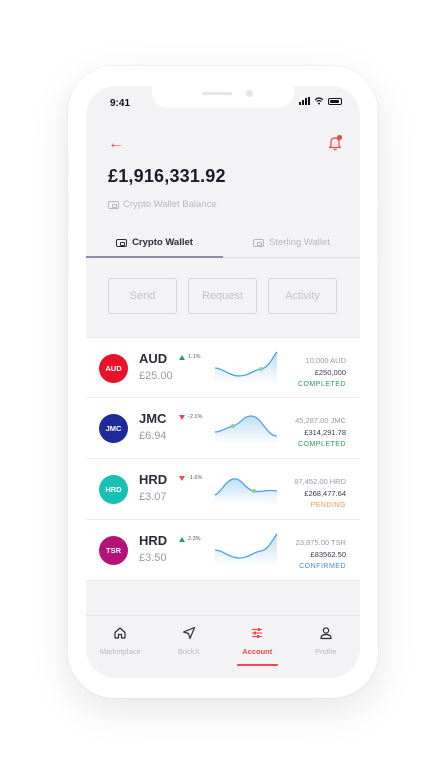 This screenshot has height=764, width=446. What do you see at coordinates (257, 651) in the screenshot?
I see `nav-label: Account` at bounding box center [257, 651].